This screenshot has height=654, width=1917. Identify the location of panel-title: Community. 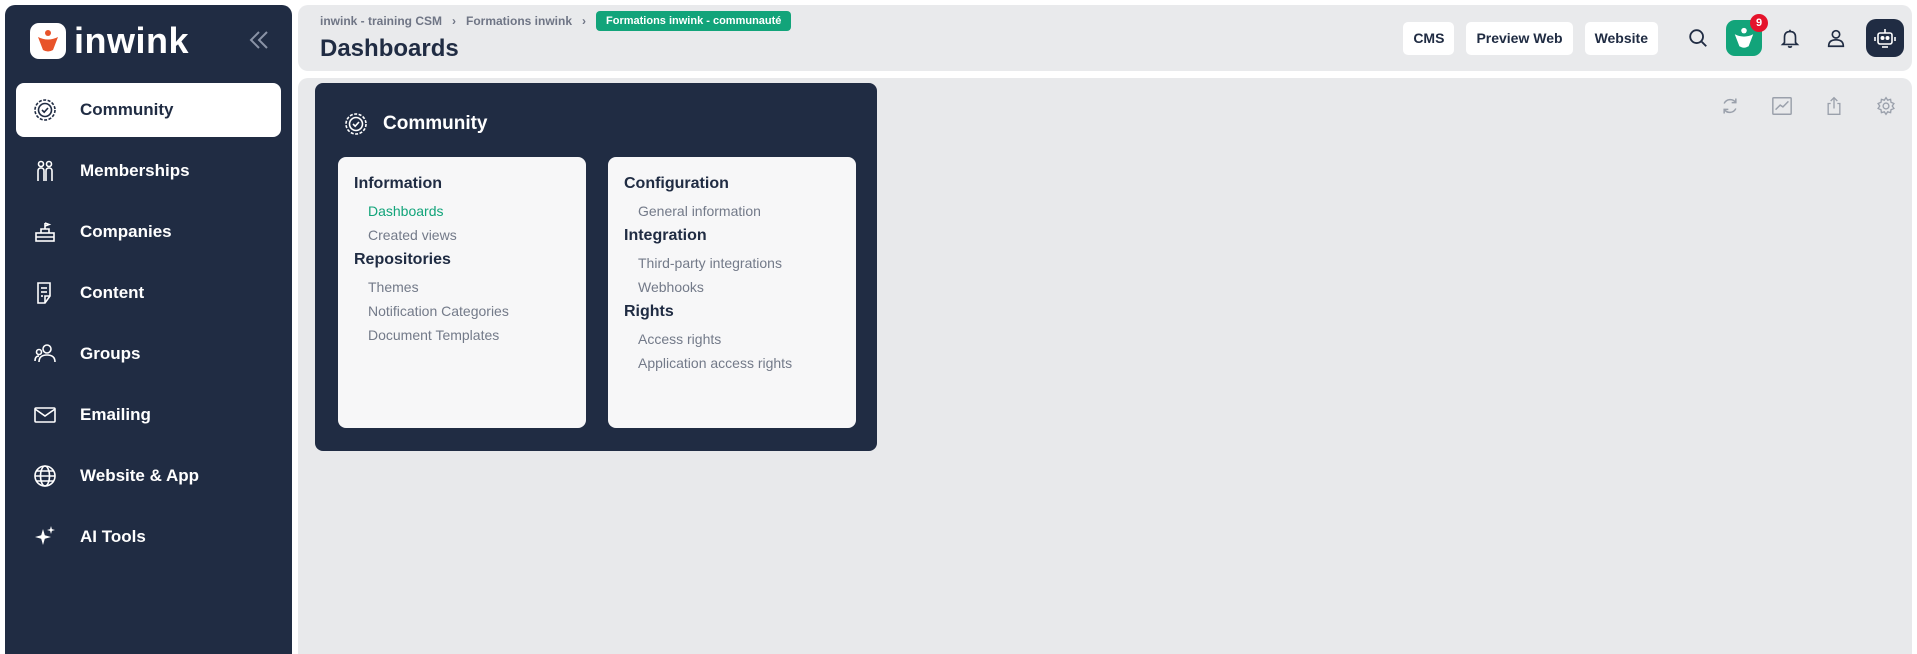
(415, 124).